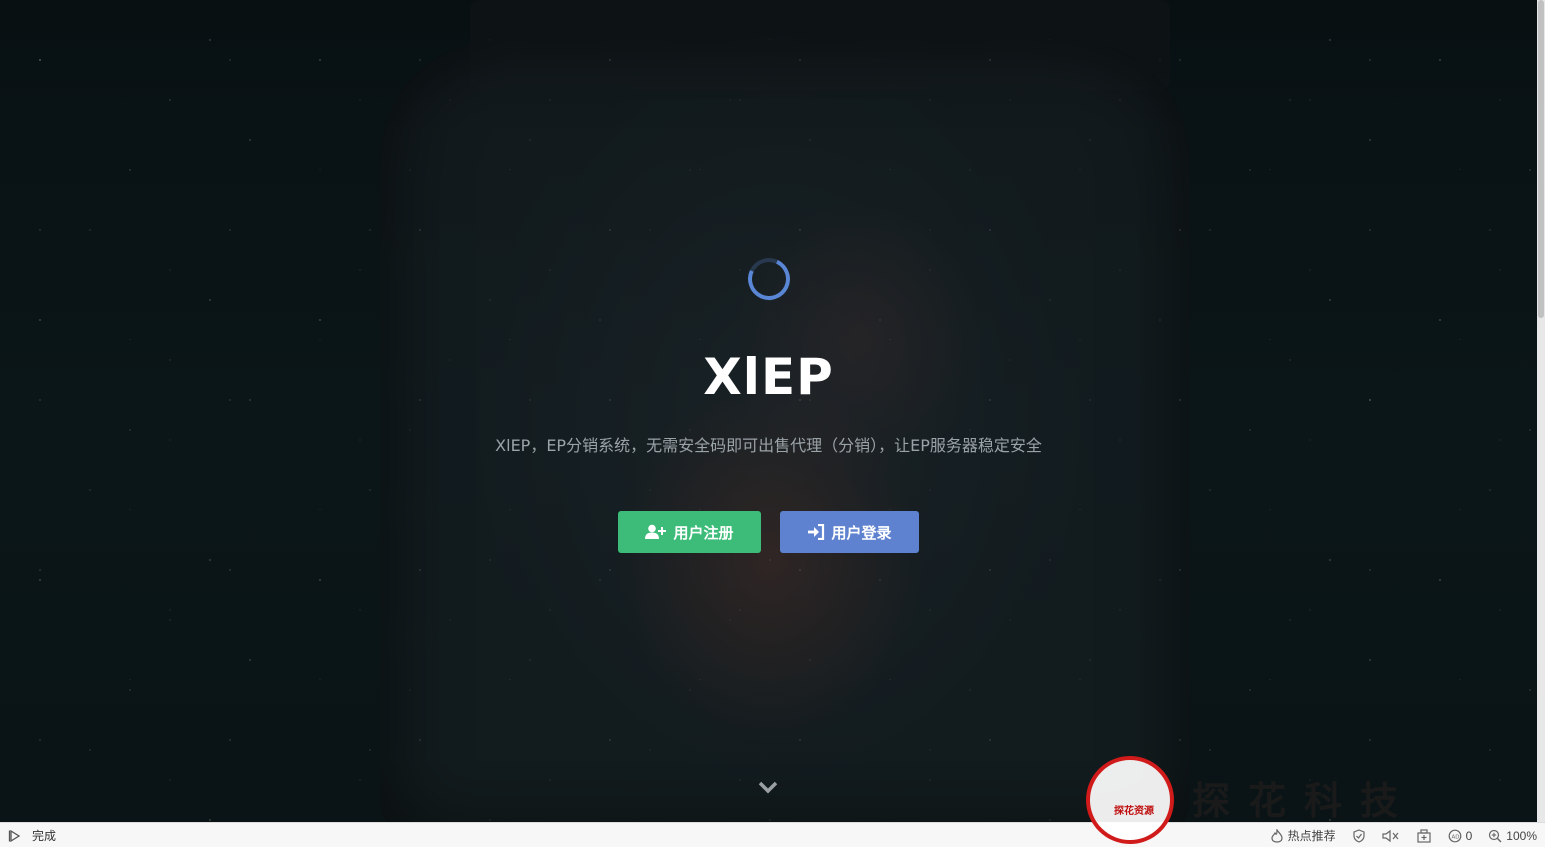  I want to click on scrollbar-thumb, so click(1541, 159).